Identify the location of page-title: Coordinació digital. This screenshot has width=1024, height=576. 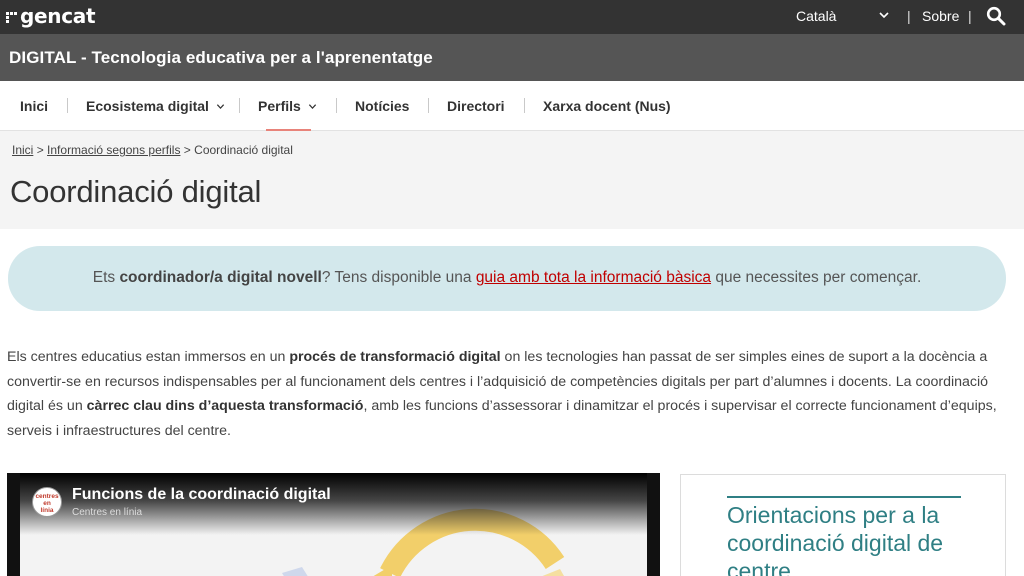
(136, 191).